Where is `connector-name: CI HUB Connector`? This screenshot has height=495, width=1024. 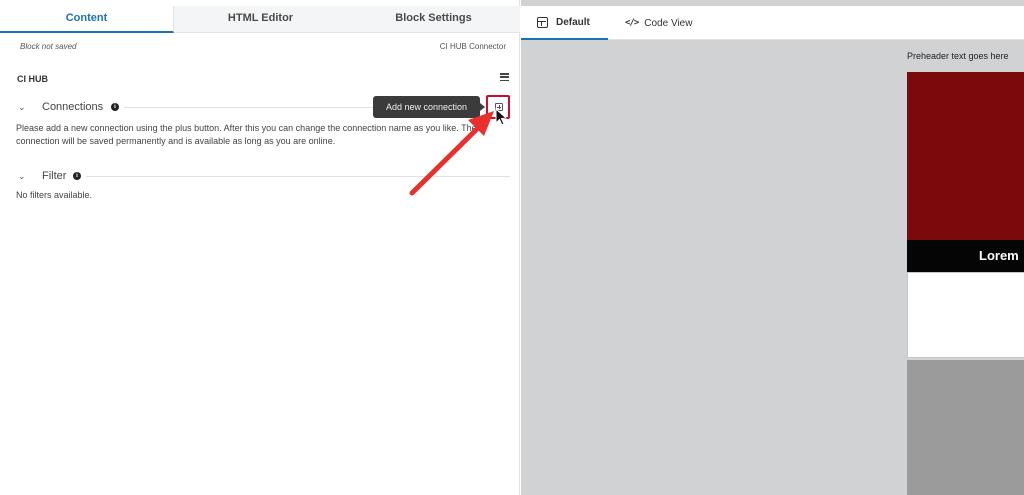
connector-name: CI HUB Connector is located at coordinates (472, 46).